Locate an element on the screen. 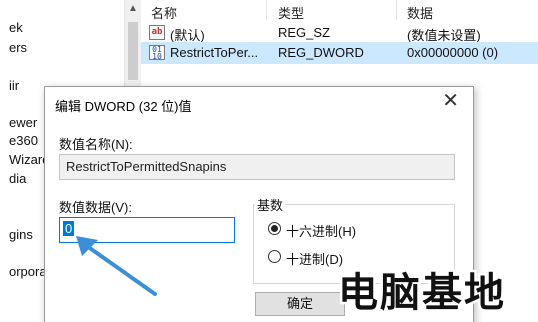 This screenshot has height=322, width=538. column-header-type: 类型 is located at coordinates (291, 12).